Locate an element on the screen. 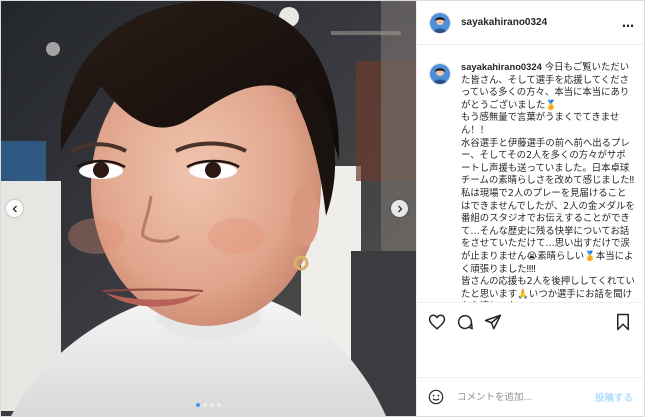 The width and height of the screenshot is (645, 417). chevron-right-icon is located at coordinates (399, 208).